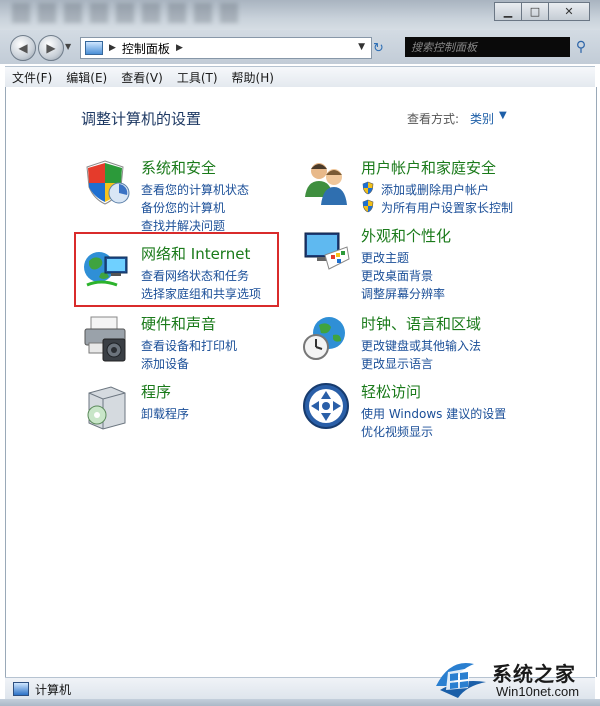  I want to click on watermark-url: Win10net.com, so click(538, 691).